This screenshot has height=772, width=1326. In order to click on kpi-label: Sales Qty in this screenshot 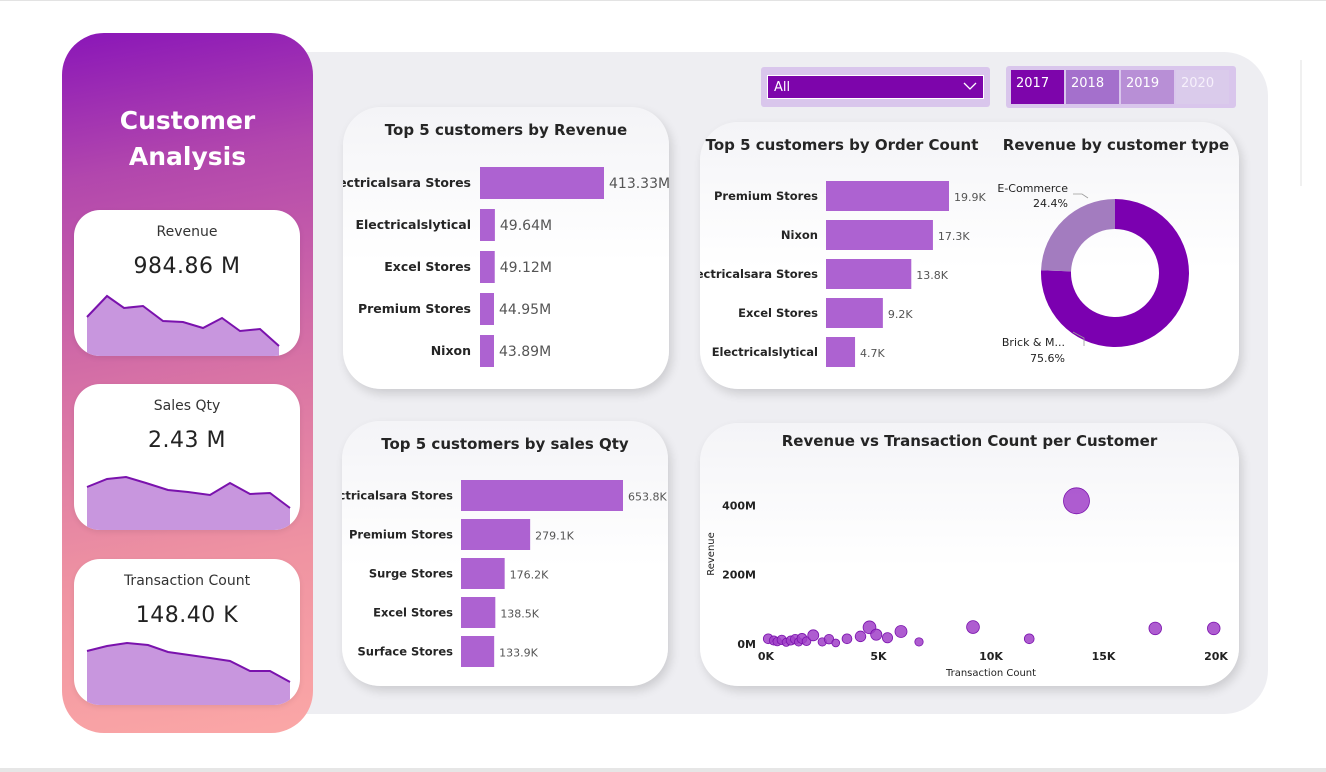, I will do `click(187, 406)`.